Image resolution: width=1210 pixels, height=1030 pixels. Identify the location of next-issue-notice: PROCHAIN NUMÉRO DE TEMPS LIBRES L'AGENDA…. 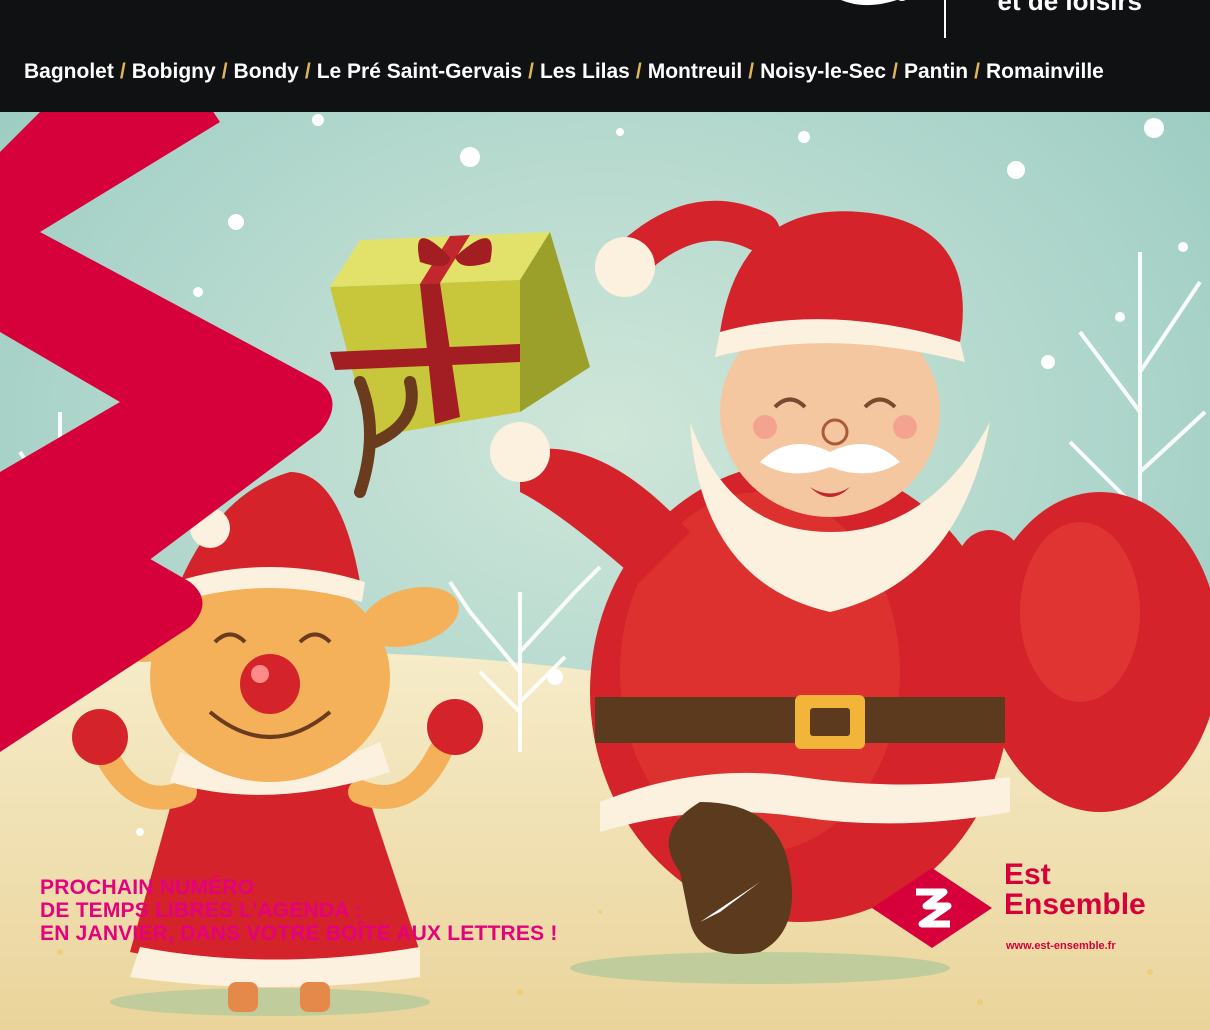
(299, 910).